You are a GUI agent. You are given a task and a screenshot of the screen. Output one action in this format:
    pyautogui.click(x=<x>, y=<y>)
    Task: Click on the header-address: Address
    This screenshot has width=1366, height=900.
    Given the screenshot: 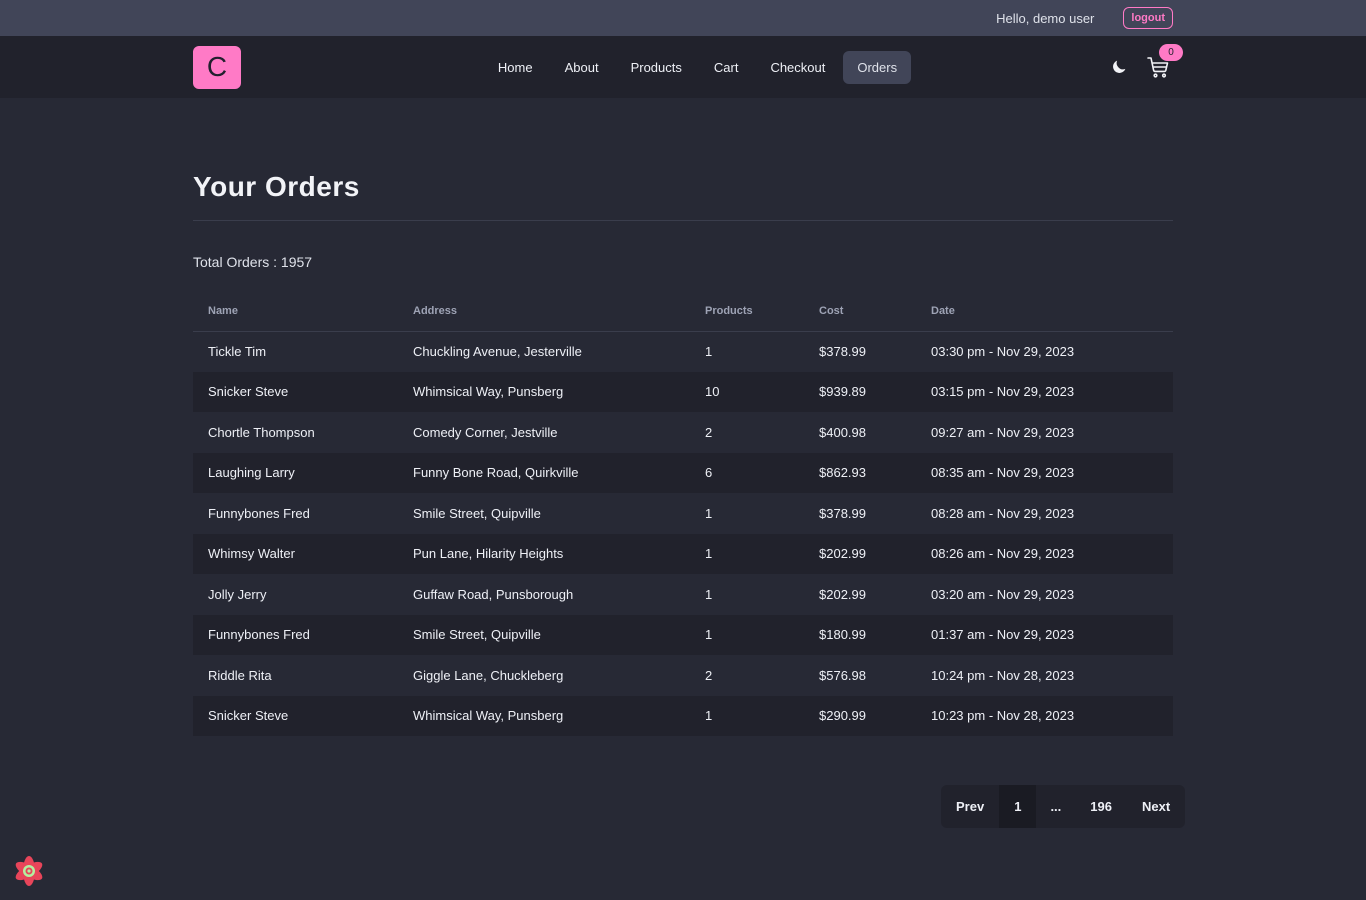 What is the action you would take?
    pyautogui.click(x=544, y=311)
    